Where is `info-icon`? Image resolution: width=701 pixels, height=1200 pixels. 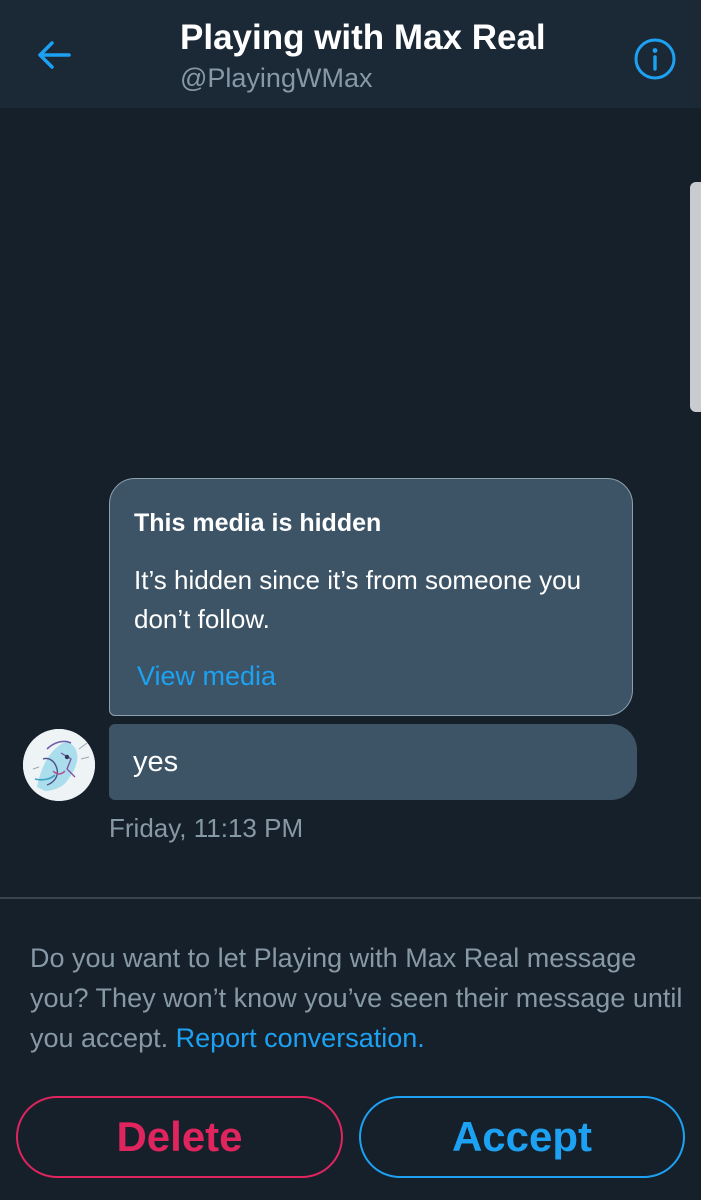 info-icon is located at coordinates (655, 59).